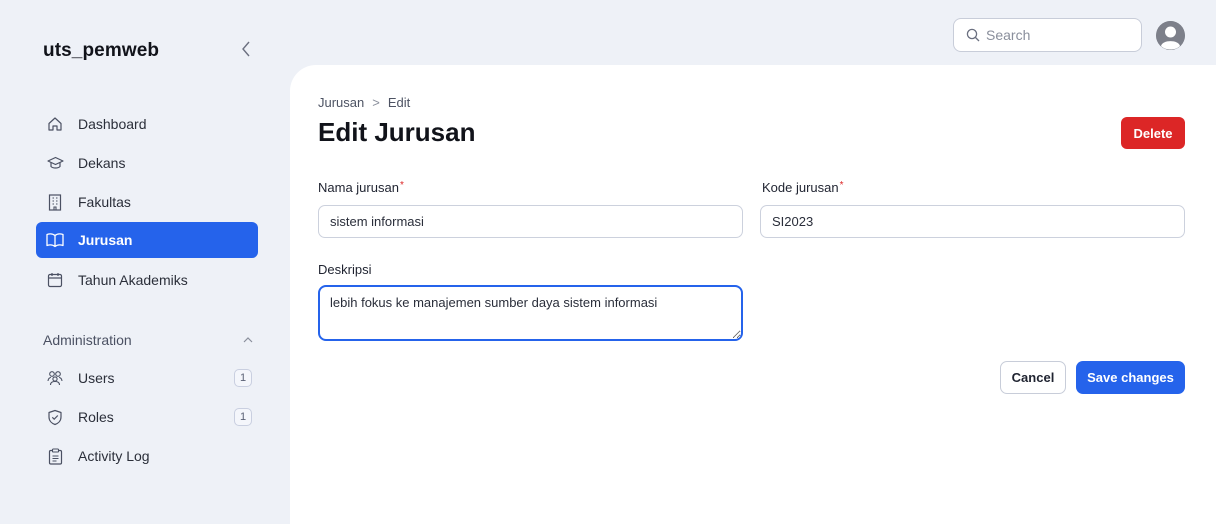  I want to click on sidebar-item-dashboard: Dashboard, so click(147, 124).